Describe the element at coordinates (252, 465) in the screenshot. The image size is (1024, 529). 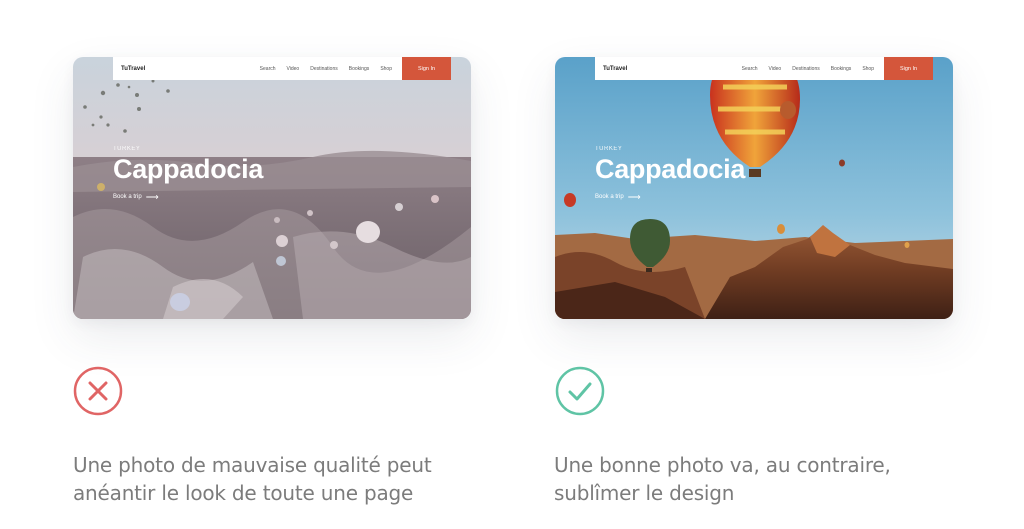
I see `caption-line: Une photo de mauvaise qualité peut` at that location.